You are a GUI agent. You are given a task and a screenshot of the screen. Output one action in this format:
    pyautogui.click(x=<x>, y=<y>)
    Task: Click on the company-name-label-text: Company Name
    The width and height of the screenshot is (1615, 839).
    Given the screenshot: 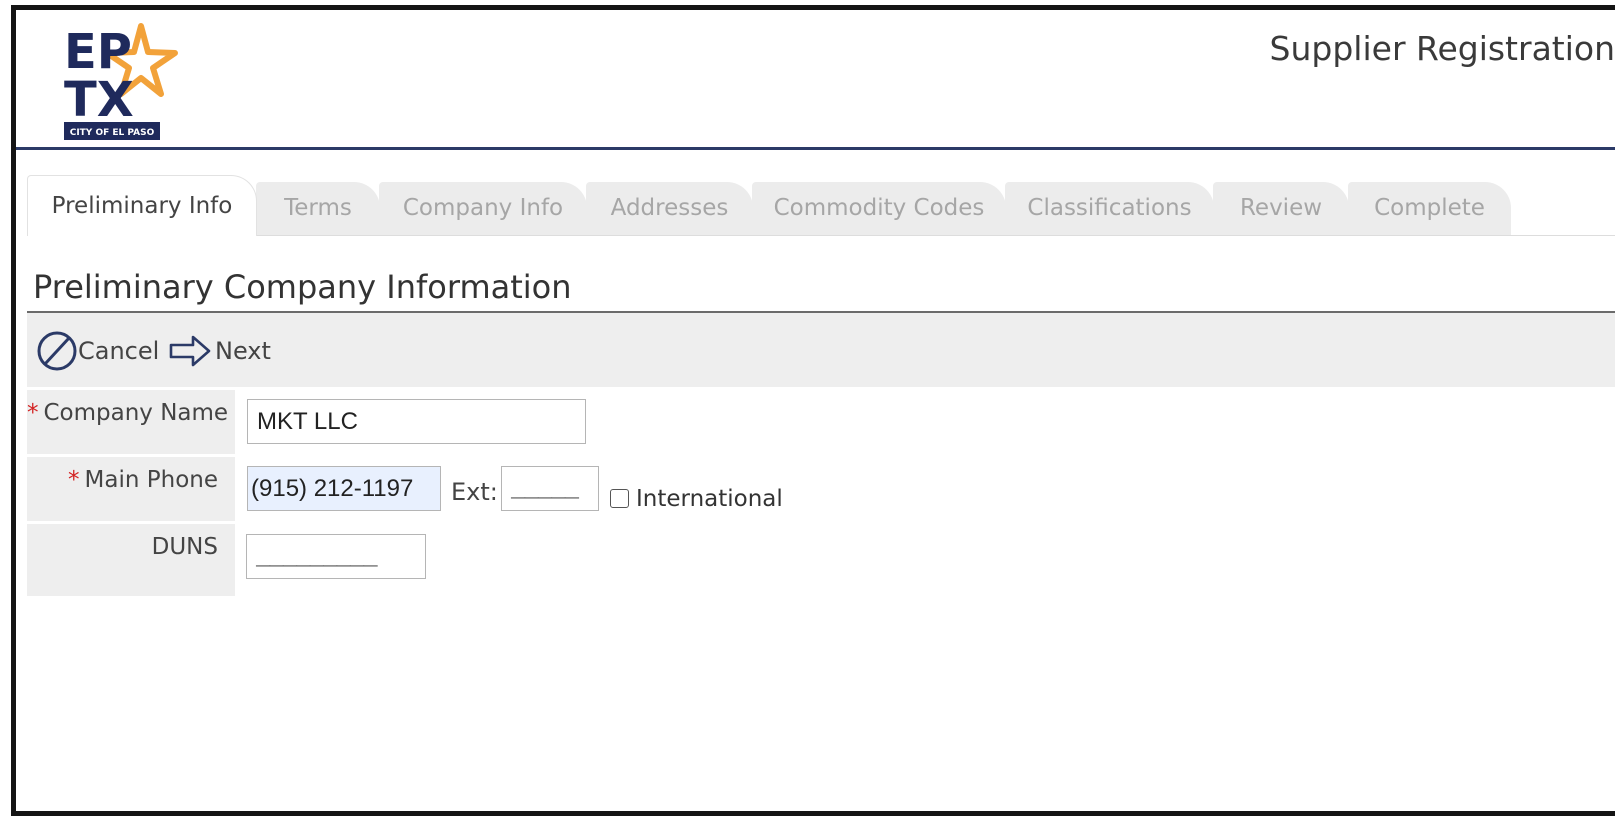 What is the action you would take?
    pyautogui.click(x=136, y=413)
    